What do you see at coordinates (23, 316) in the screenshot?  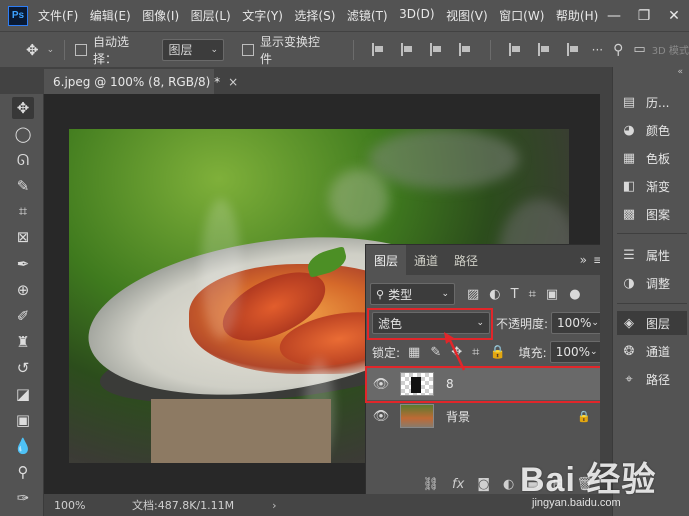 I see `brush-tool: ✐` at bounding box center [23, 316].